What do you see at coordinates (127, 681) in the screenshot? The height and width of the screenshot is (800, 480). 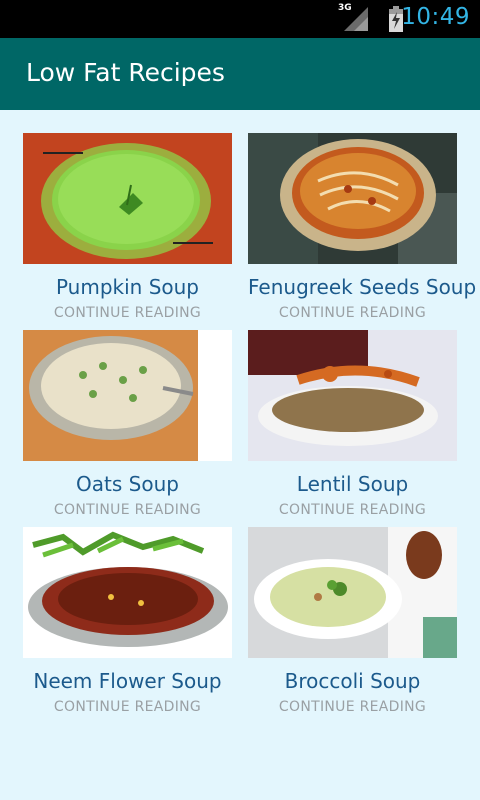 I see `recipe-title: Neem Flower Soup` at bounding box center [127, 681].